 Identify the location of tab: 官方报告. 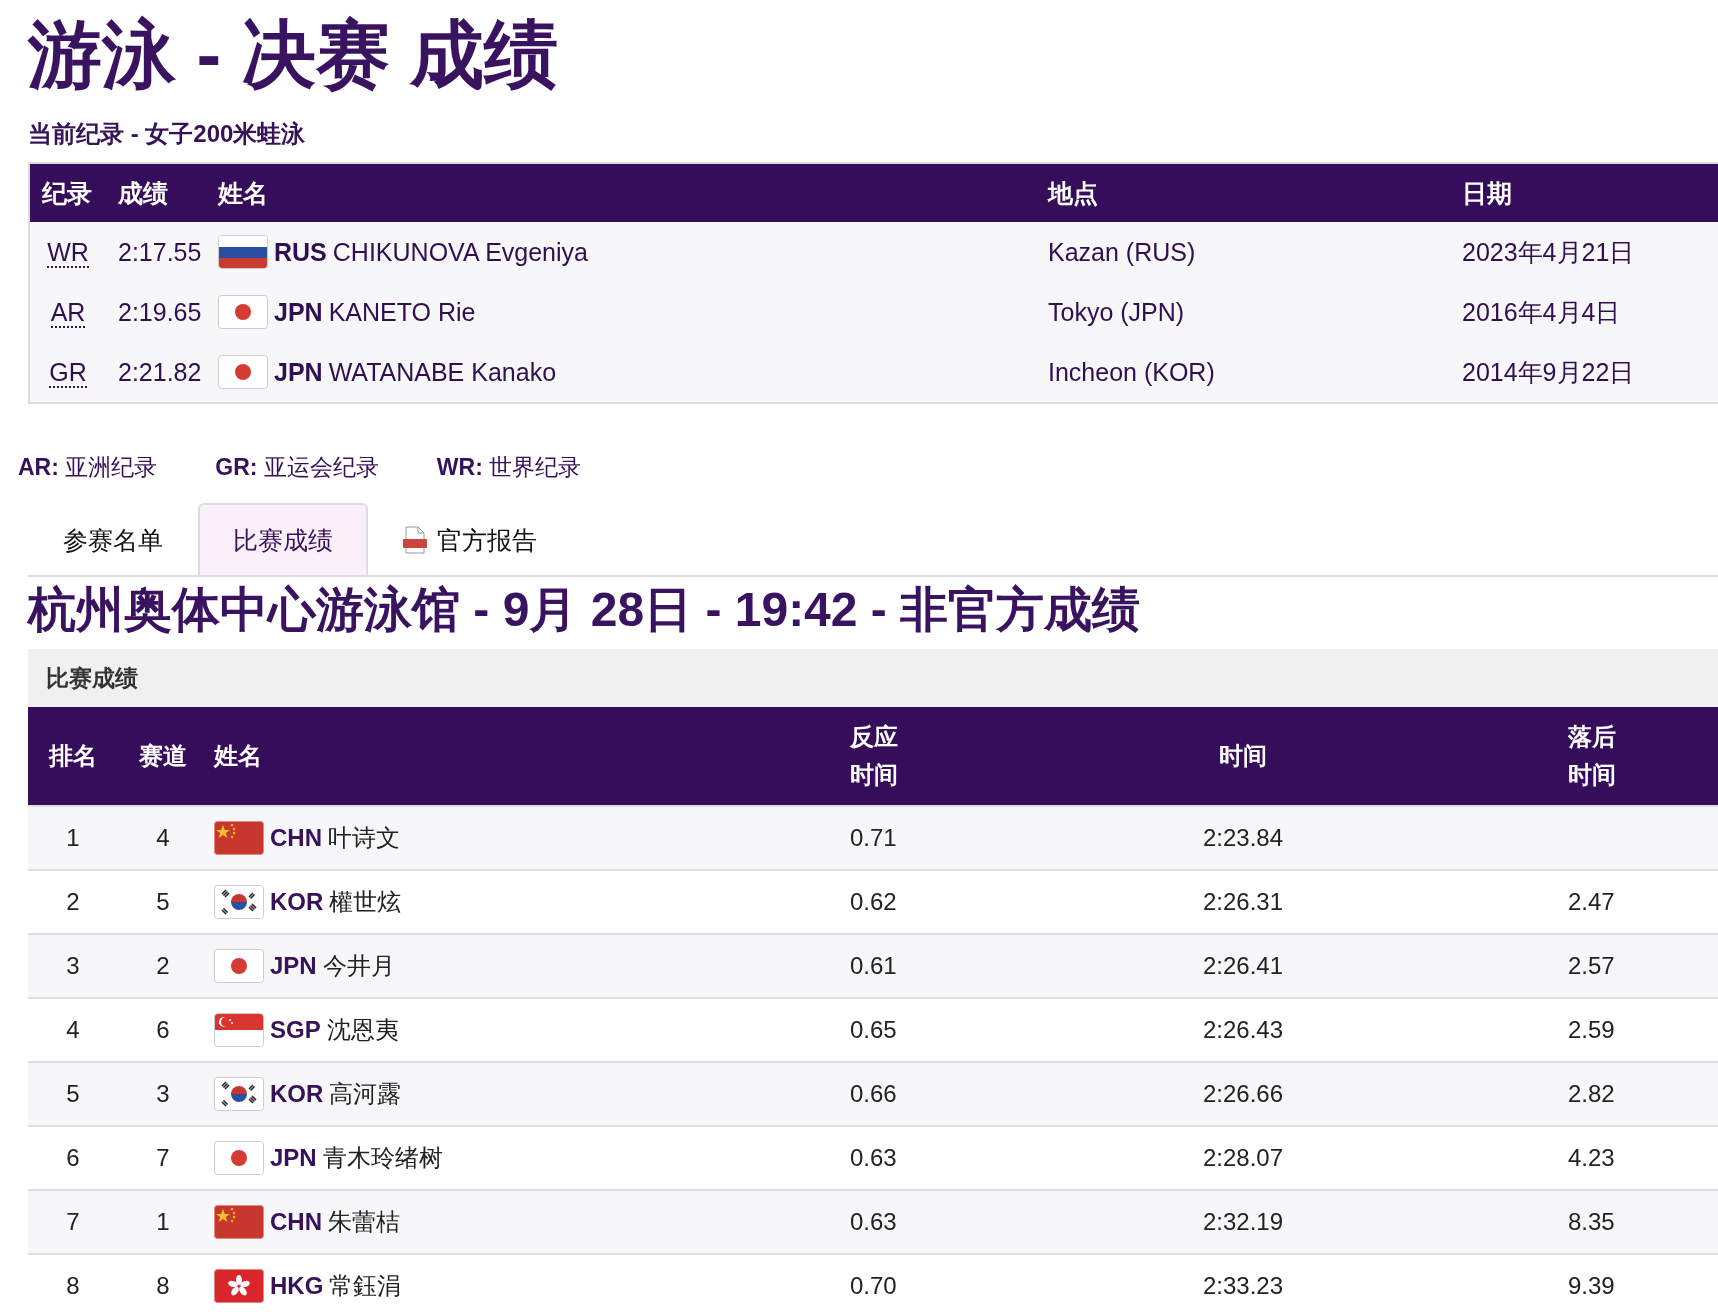
(470, 539).